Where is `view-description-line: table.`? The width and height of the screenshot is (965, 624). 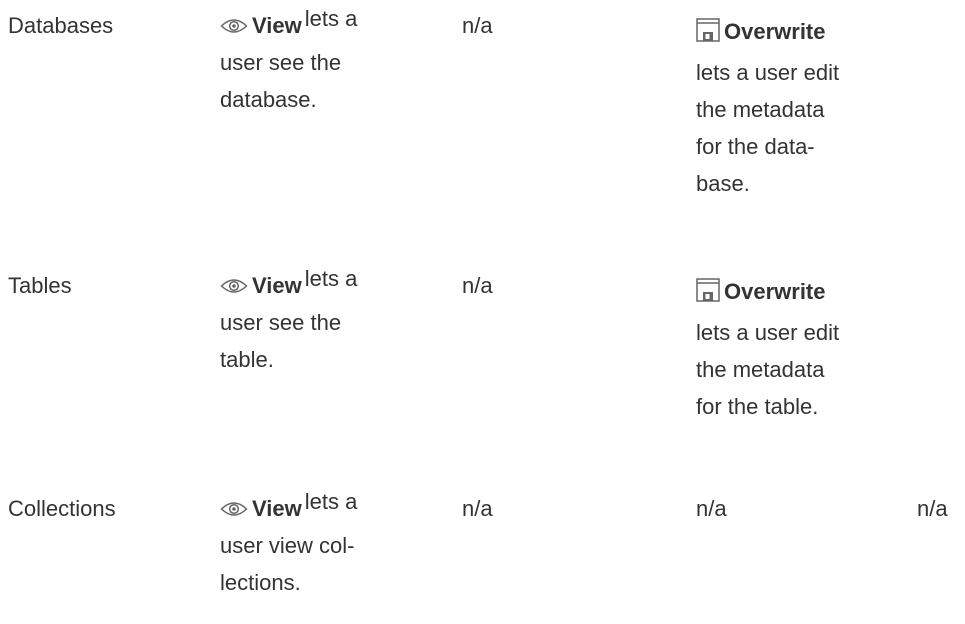
view-description-line: table. is located at coordinates (247, 359).